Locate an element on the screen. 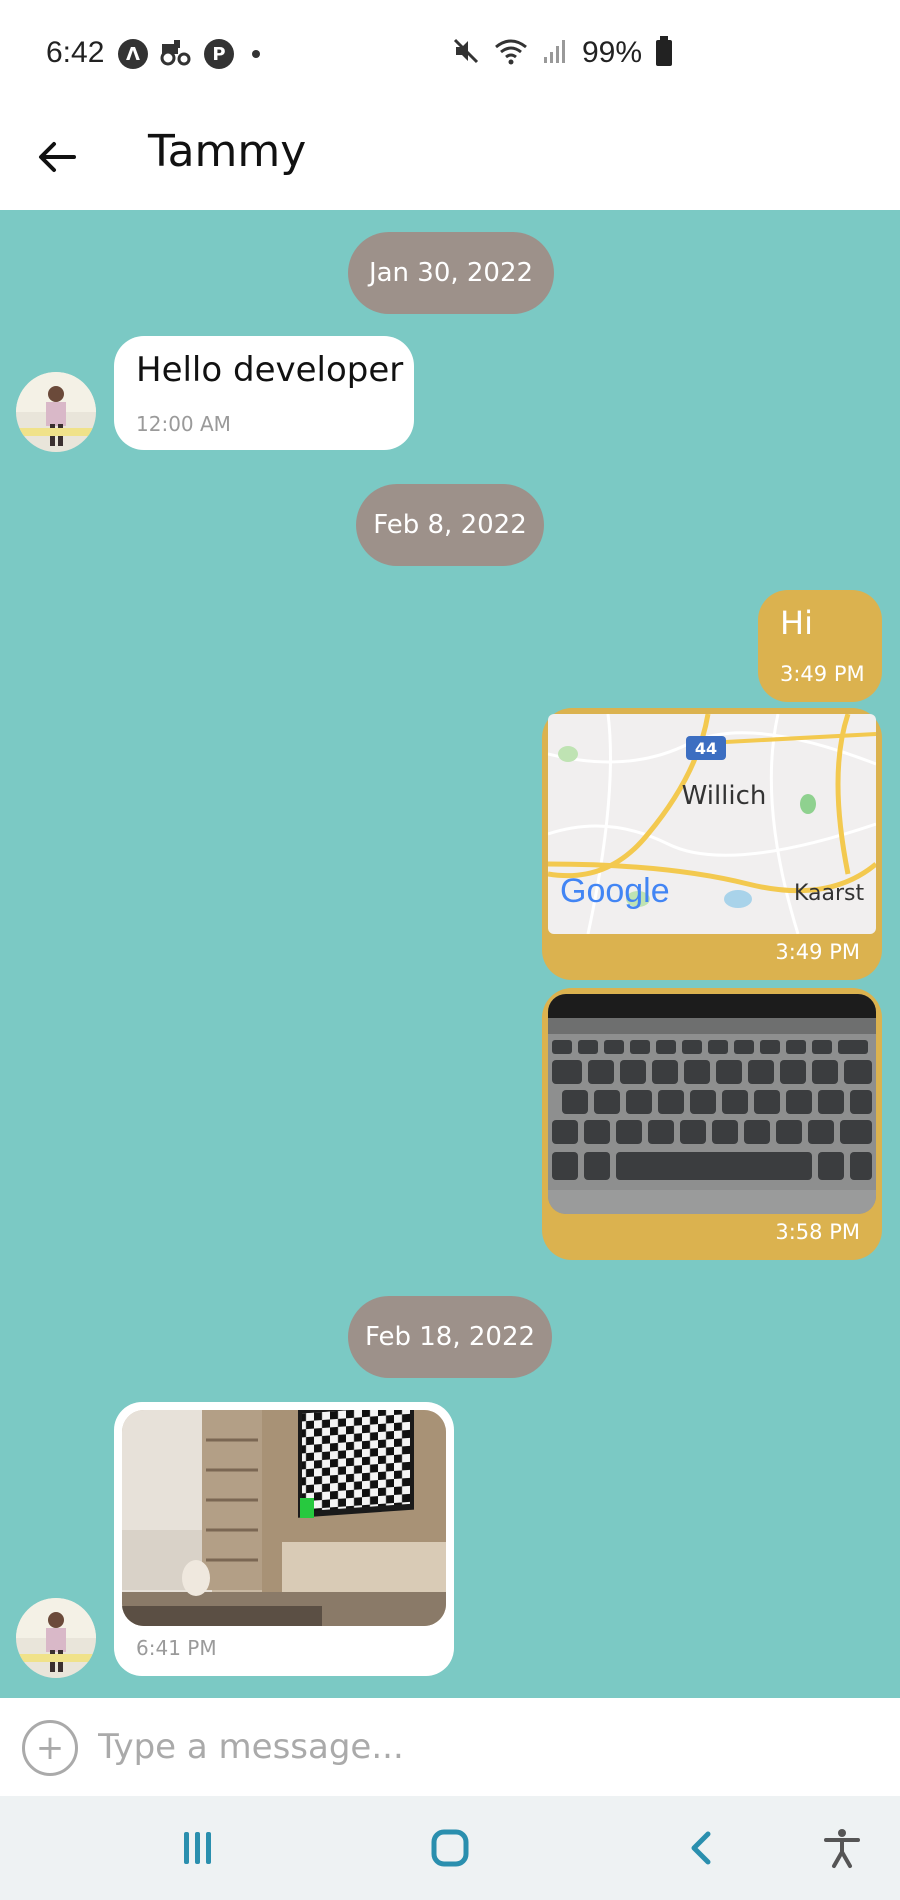 The image size is (900, 1900). home-icon is located at coordinates (450, 1848).